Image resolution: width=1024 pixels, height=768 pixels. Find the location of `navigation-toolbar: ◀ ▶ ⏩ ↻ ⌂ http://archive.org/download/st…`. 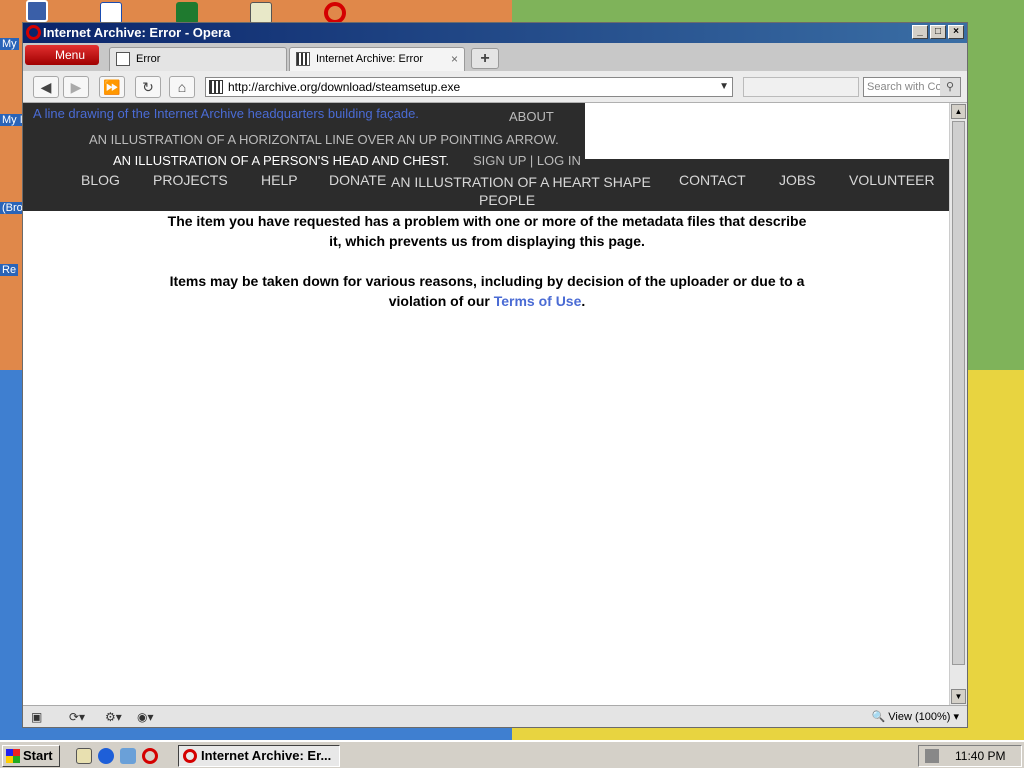

navigation-toolbar: ◀ ▶ ⏩ ↻ ⌂ http://archive.org/download/st… is located at coordinates (495, 87).